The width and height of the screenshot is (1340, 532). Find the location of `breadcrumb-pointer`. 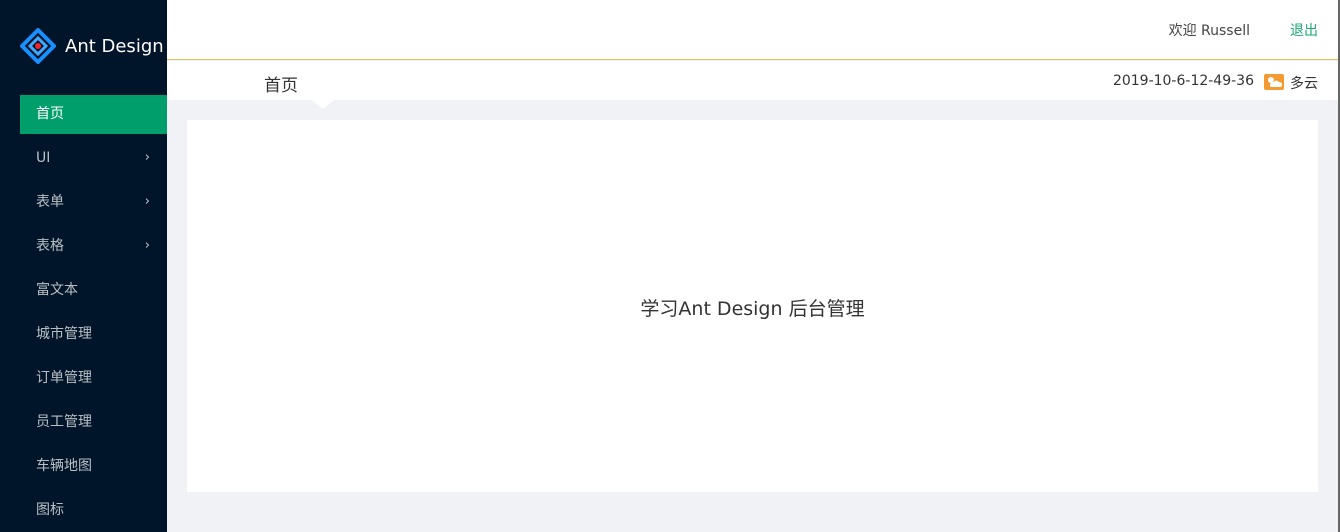

breadcrumb-pointer is located at coordinates (323, 104).